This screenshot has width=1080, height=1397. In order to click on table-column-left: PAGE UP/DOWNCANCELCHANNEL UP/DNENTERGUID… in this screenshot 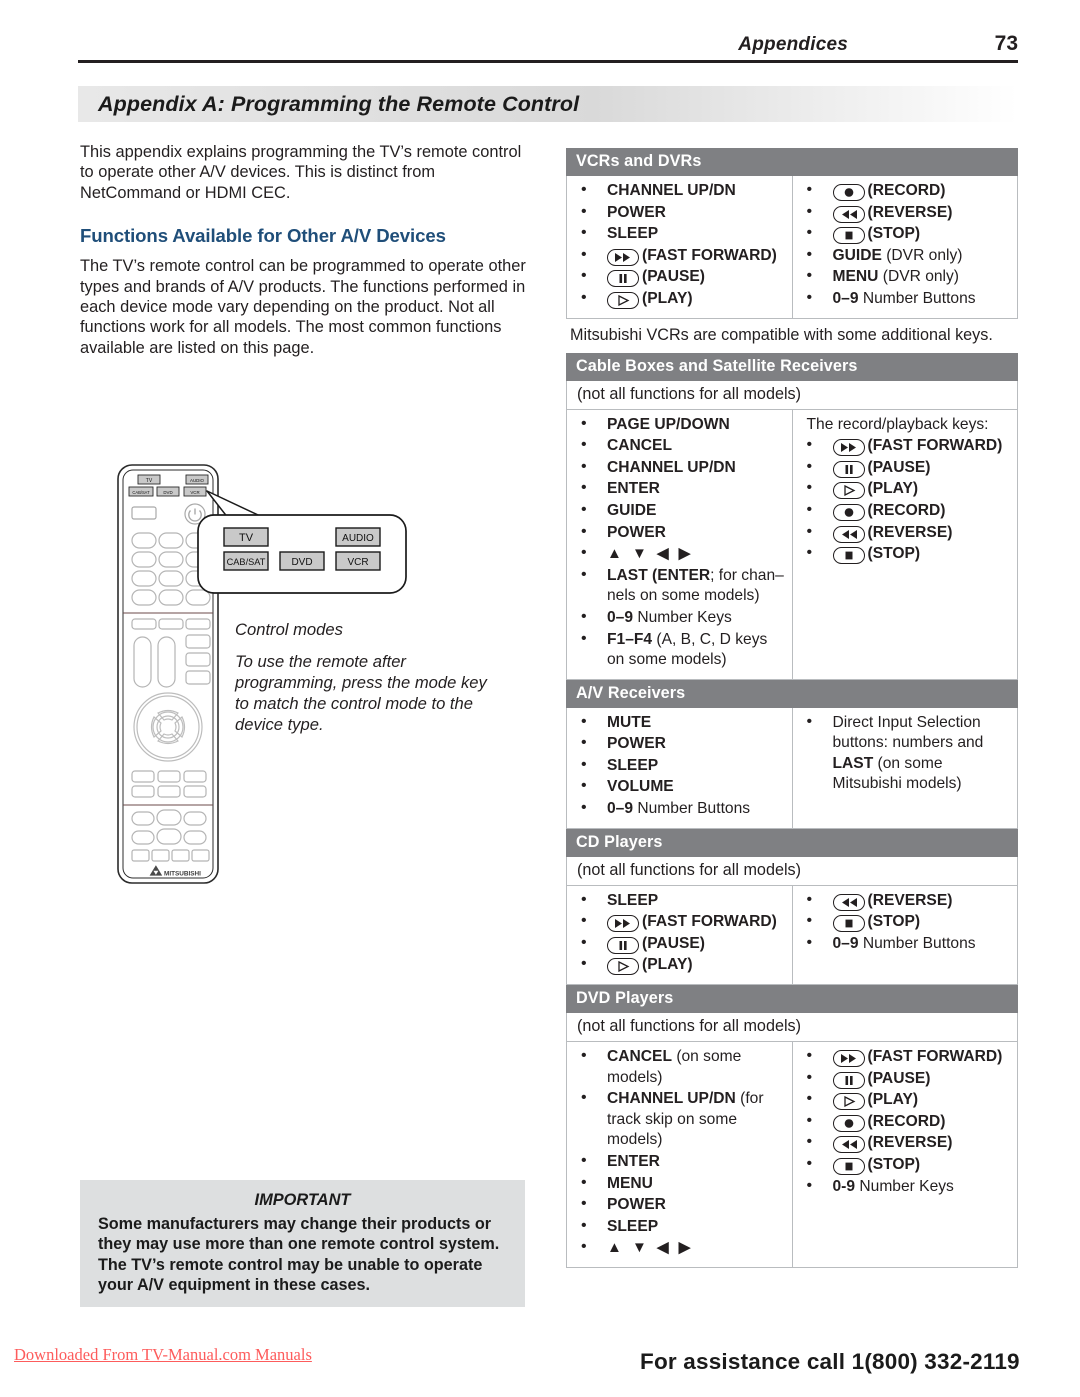, I will do `click(680, 544)`.